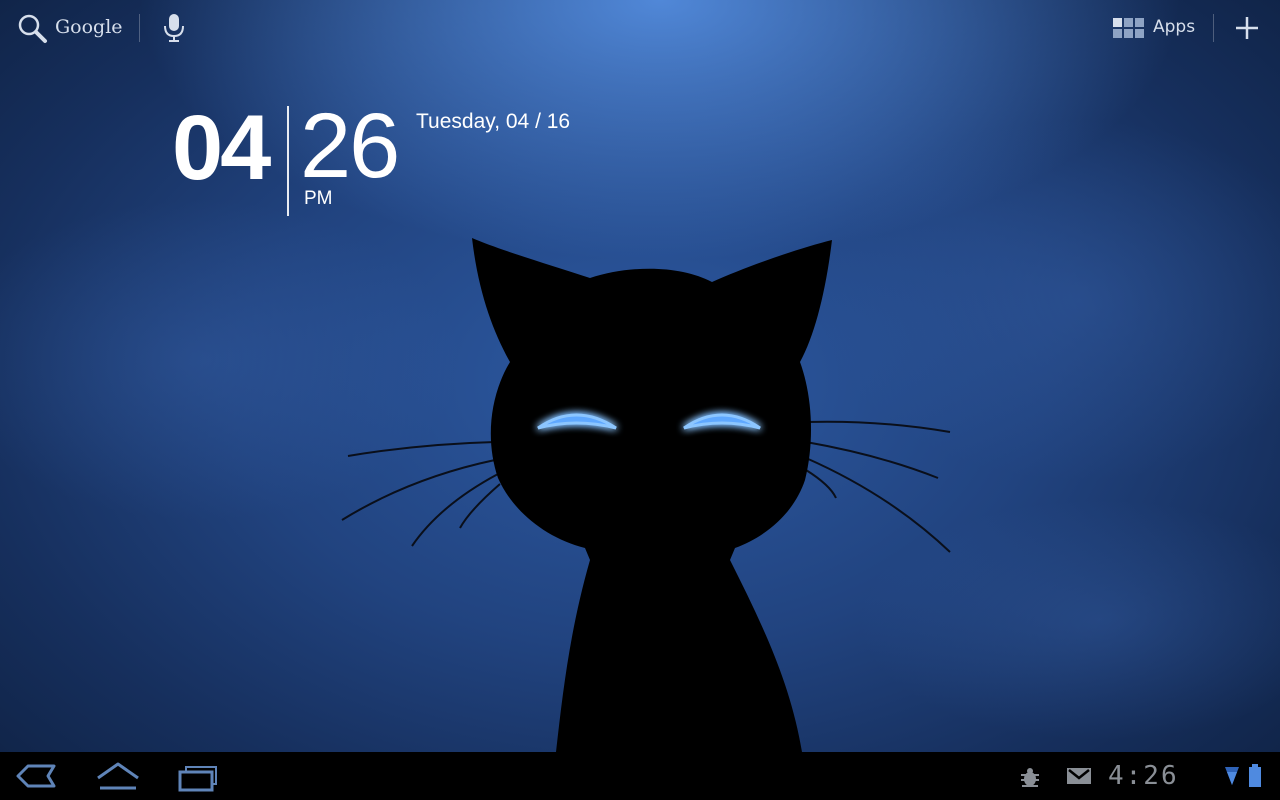 The width and height of the screenshot is (1280, 800). What do you see at coordinates (350, 146) in the screenshot?
I see `clock-minute: 26` at bounding box center [350, 146].